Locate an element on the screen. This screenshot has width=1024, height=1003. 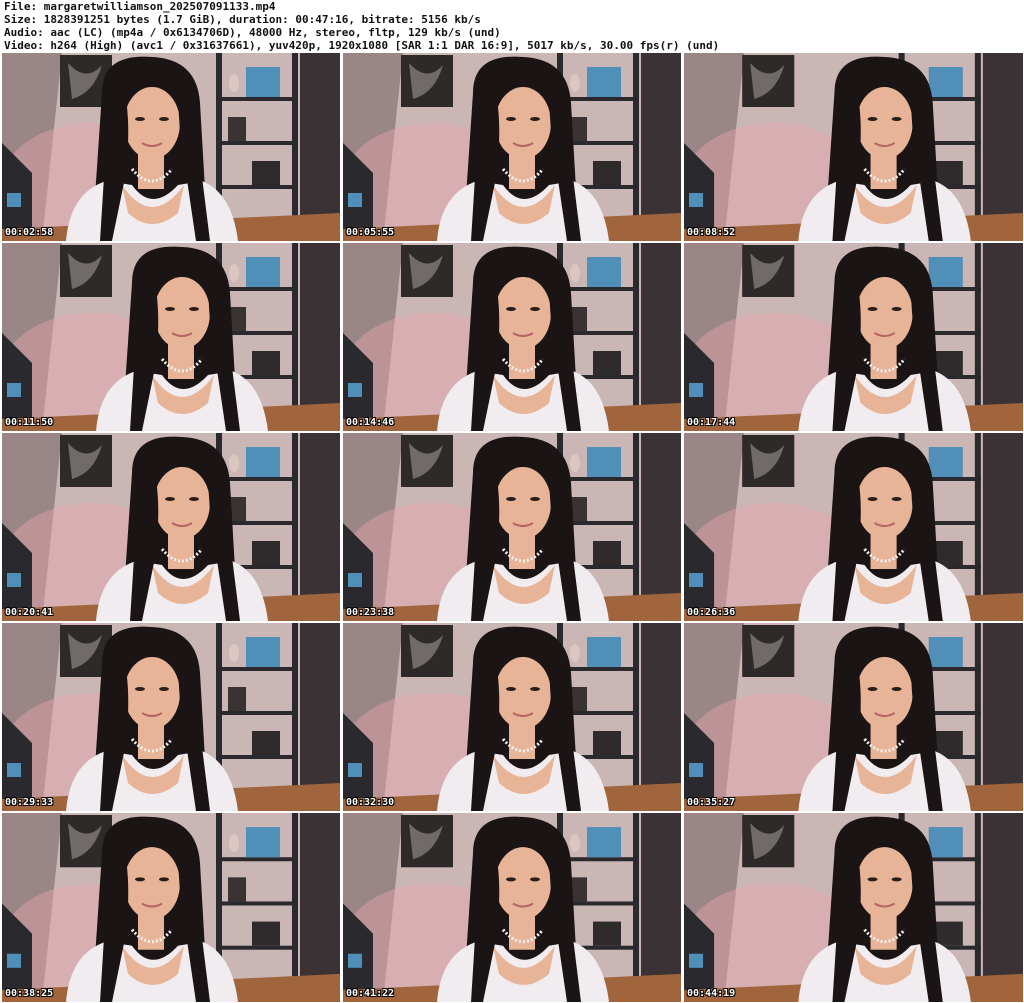
video-thumbnail-10: 00:29:33 is located at coordinates (171, 717).